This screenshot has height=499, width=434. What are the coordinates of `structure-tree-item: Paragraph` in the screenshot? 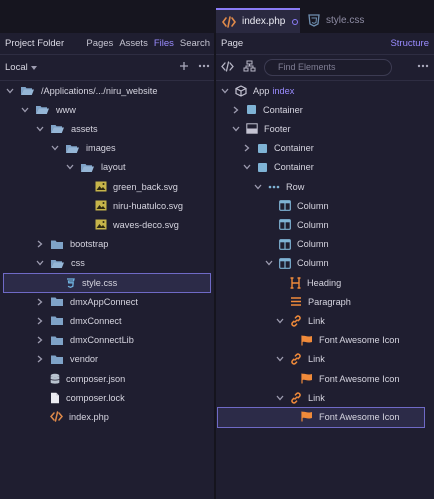 It's located at (313, 301).